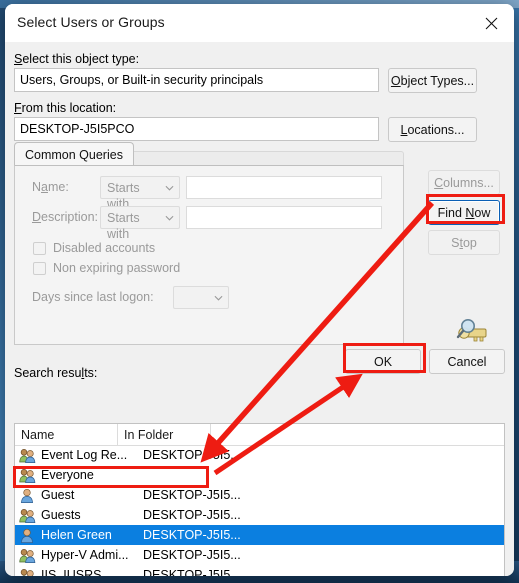 Image resolution: width=519 pixels, height=583 pixels. What do you see at coordinates (39, 268) in the screenshot?
I see `non-expiring-password-box` at bounding box center [39, 268].